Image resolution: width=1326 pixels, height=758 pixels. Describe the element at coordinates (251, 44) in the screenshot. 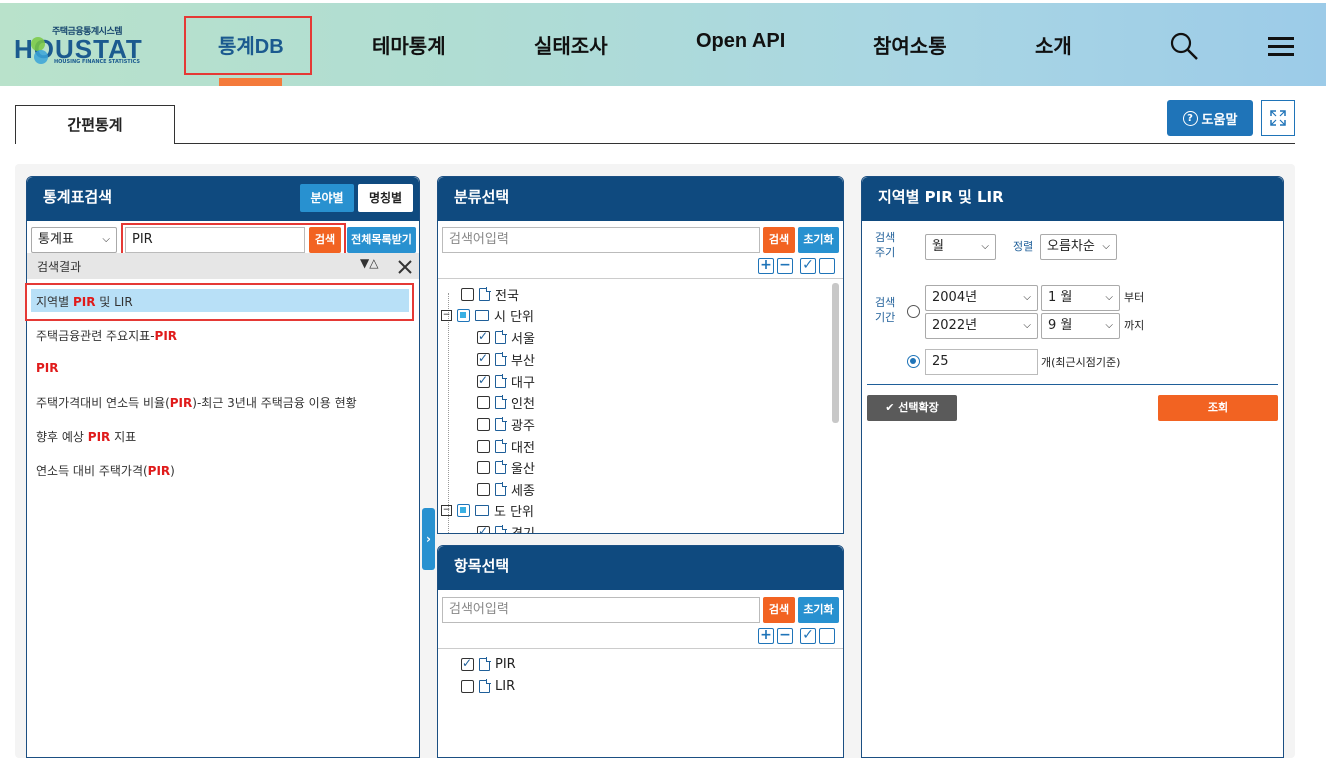

I see `nav-stat-db: 통계DB` at that location.